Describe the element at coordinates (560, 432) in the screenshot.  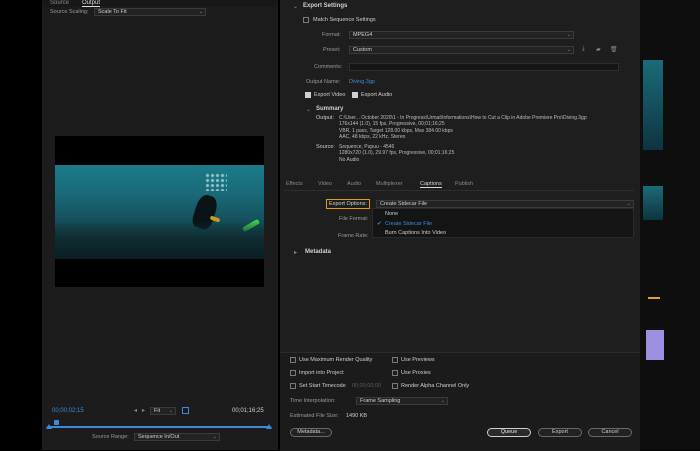
I see `export-button: Export` at that location.